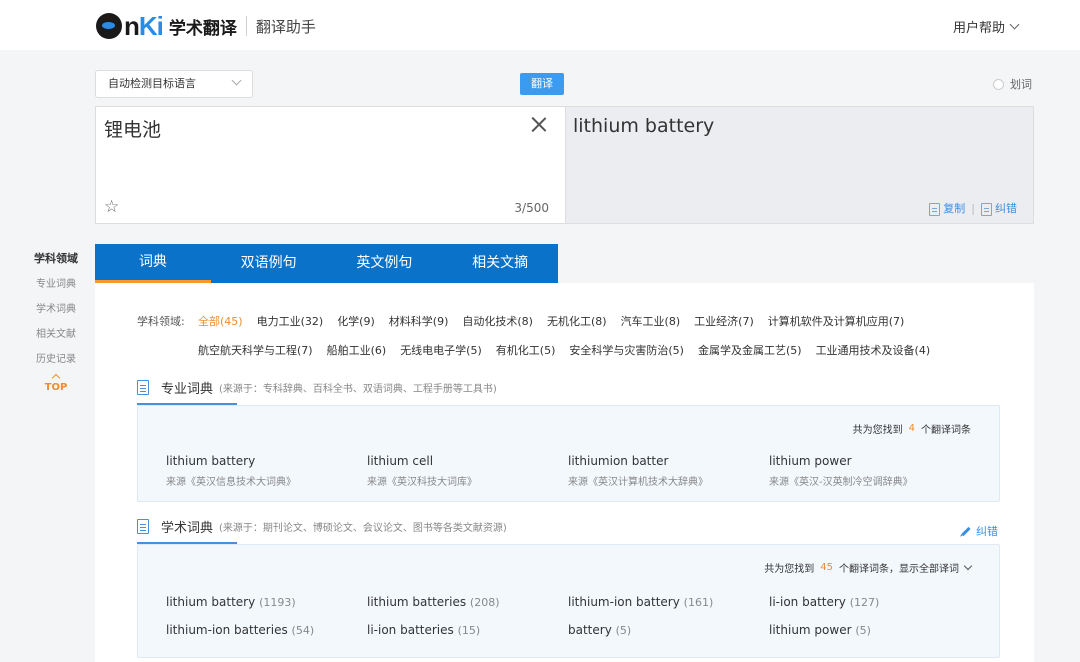 This screenshot has height=662, width=1080. Describe the element at coordinates (111, 207) in the screenshot. I see `favorite-star-icon: ☆` at that location.